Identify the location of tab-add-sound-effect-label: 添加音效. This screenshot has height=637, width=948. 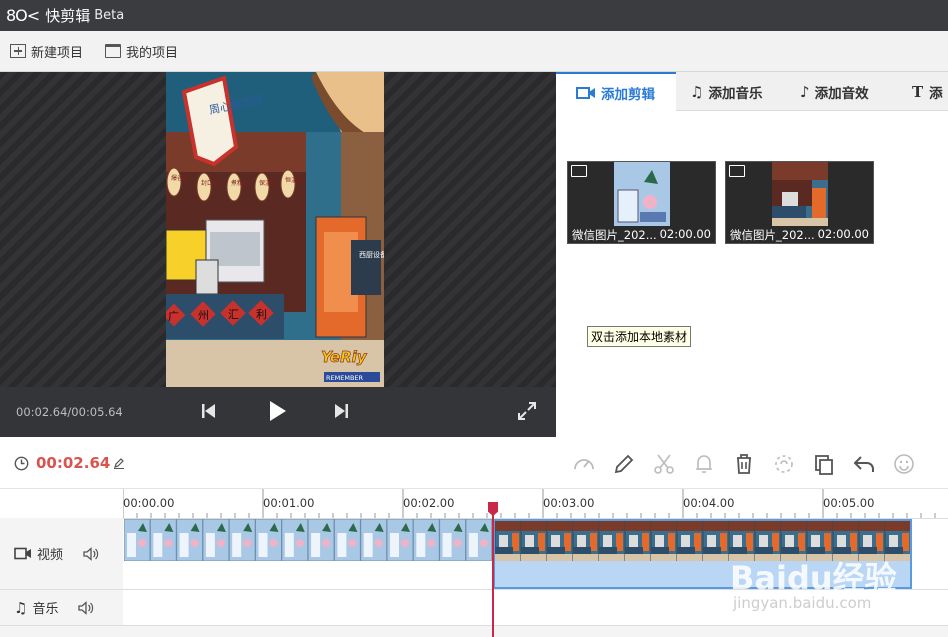
(841, 93).